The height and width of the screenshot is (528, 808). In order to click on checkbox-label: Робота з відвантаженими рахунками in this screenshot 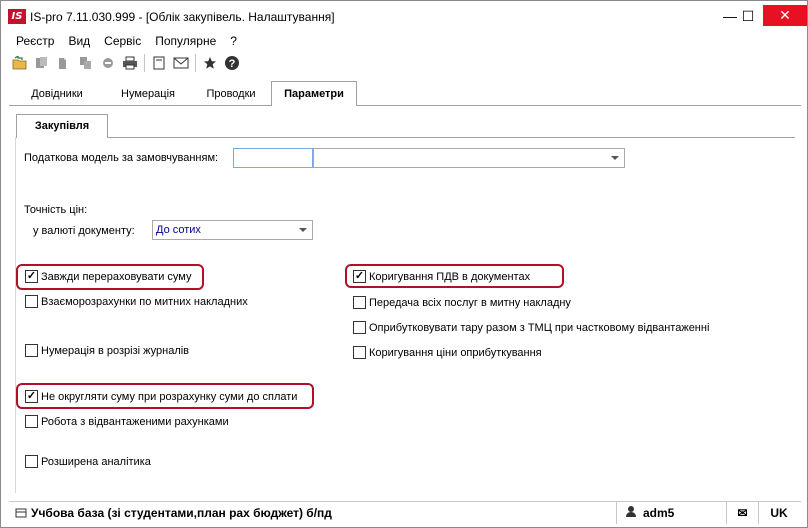, I will do `click(135, 421)`.